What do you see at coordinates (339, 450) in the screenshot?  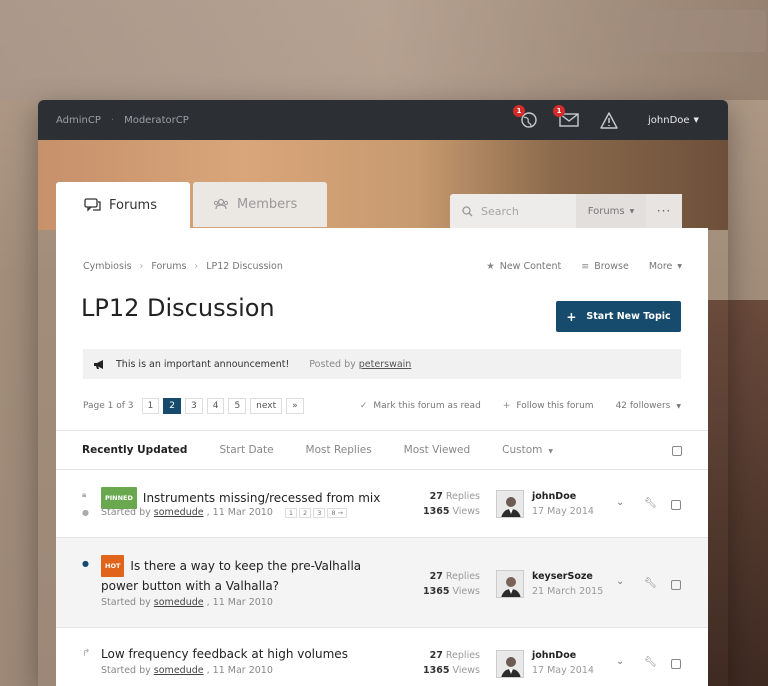 I see `sort-most-replies: Most Replies` at bounding box center [339, 450].